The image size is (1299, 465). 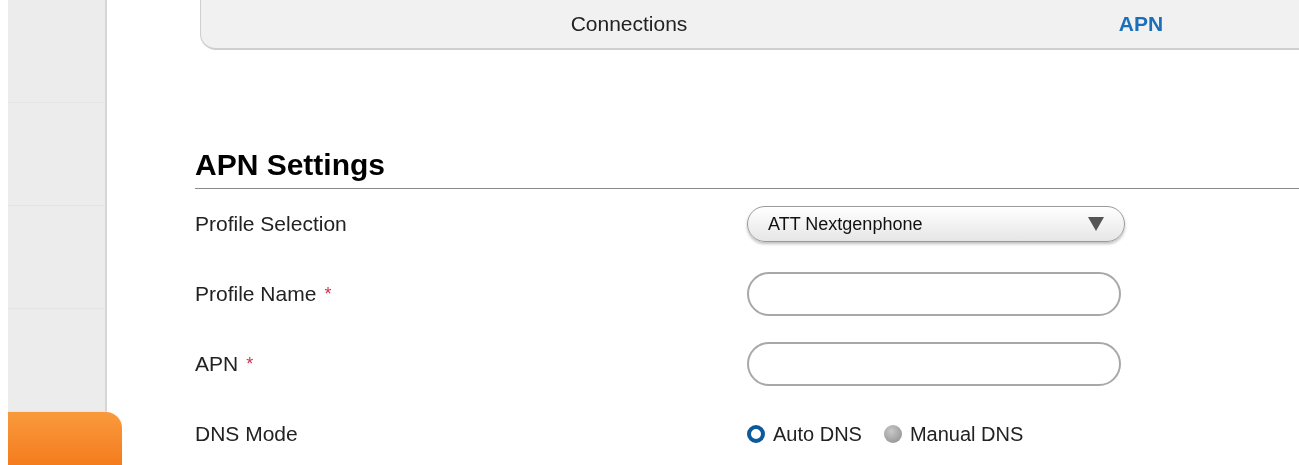 What do you see at coordinates (246, 434) in the screenshot?
I see `field-label: DNS Mode` at bounding box center [246, 434].